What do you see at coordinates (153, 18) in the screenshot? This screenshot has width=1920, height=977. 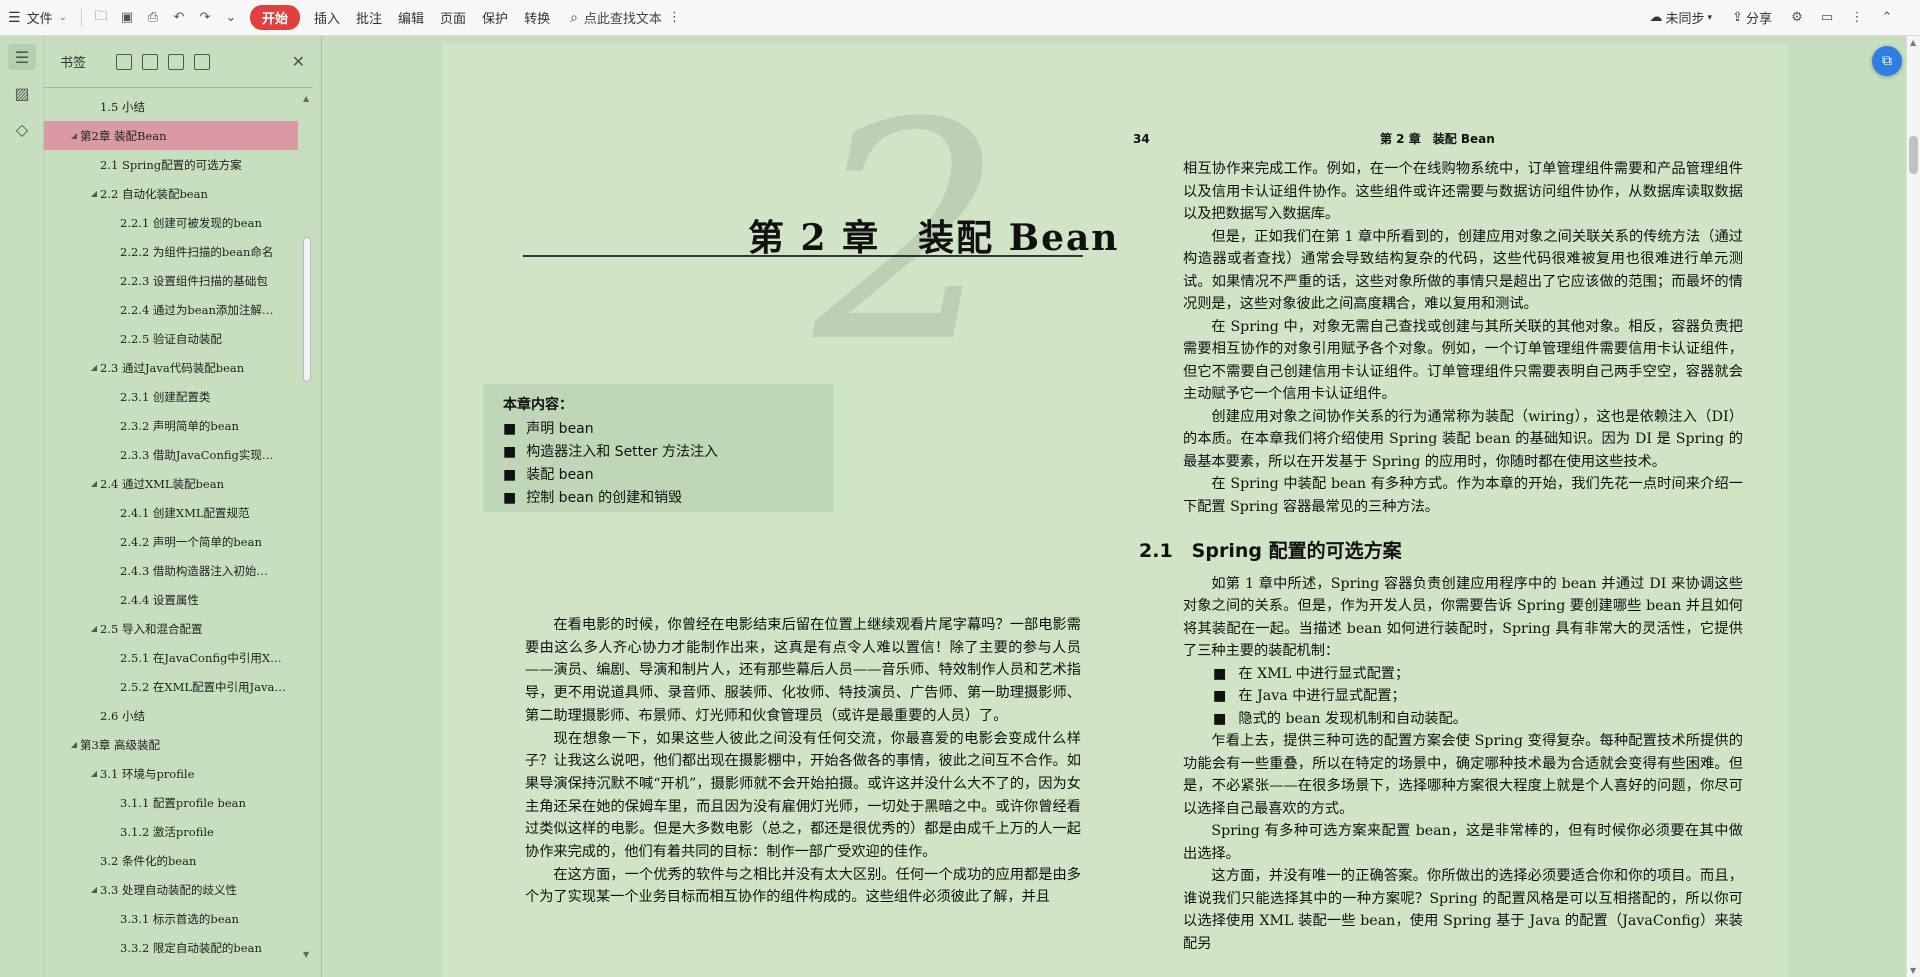 I see `print-icon: ⎙` at bounding box center [153, 18].